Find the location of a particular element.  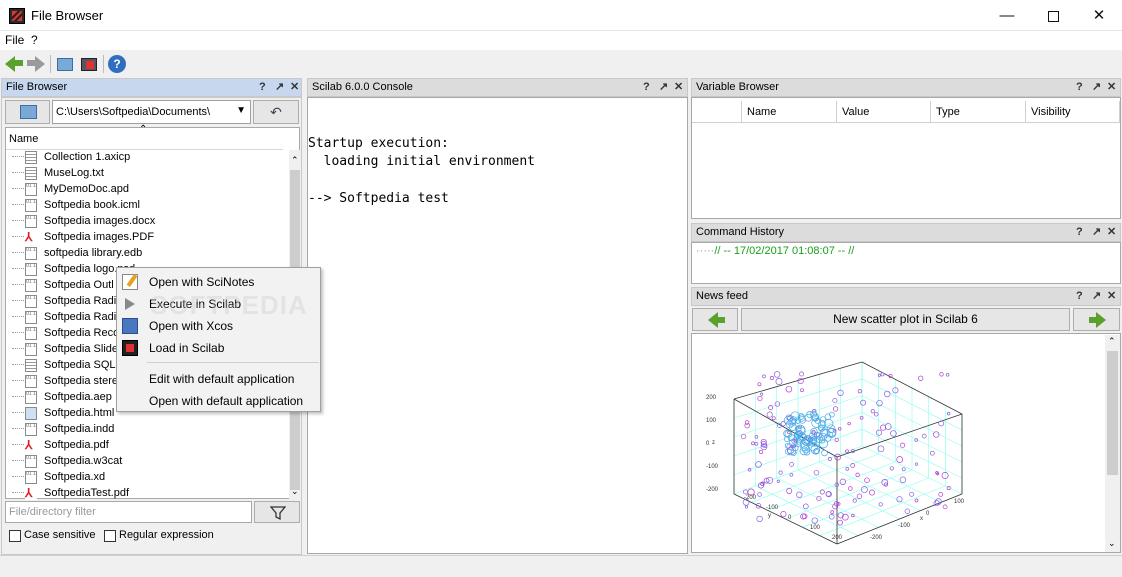

col-blank is located at coordinates (717, 112).